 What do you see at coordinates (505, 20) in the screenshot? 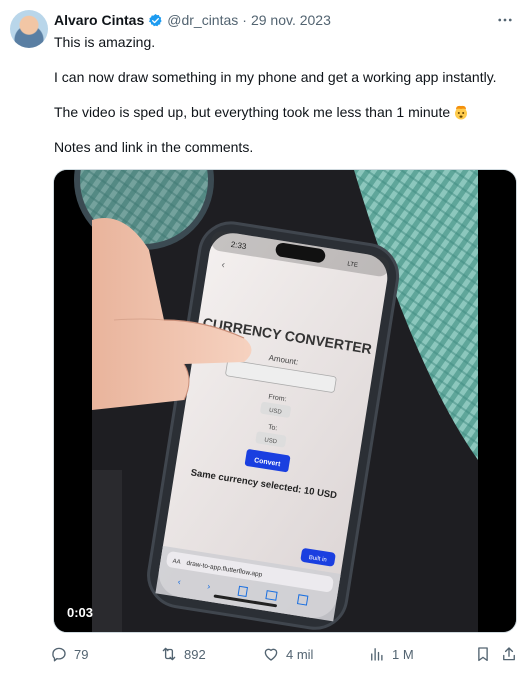
I see `more-options-icon` at bounding box center [505, 20].